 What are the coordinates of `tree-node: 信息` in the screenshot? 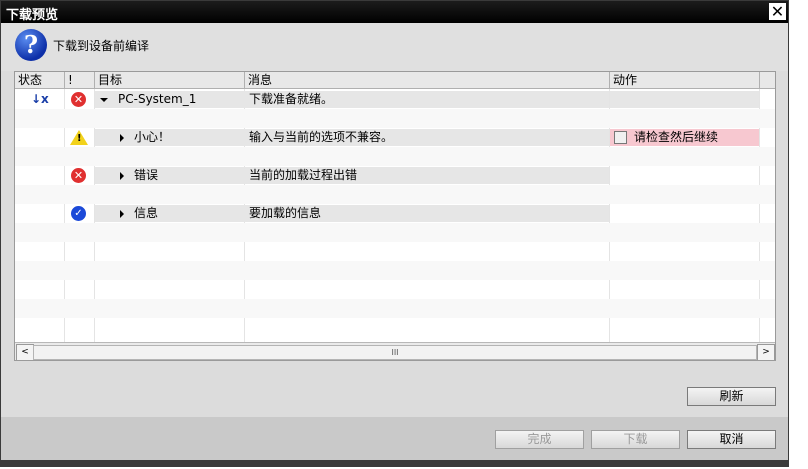 It's located at (139, 213).